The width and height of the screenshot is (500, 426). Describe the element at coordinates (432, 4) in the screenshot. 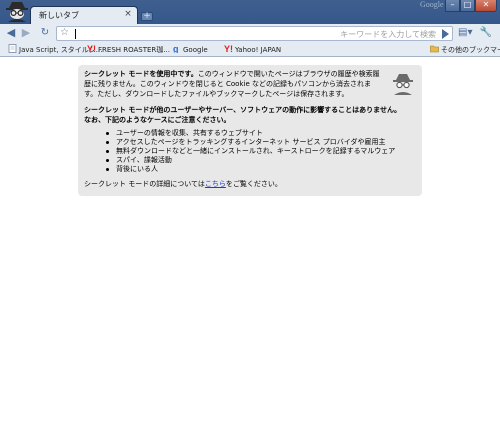

I see `window-brand: Google` at that location.